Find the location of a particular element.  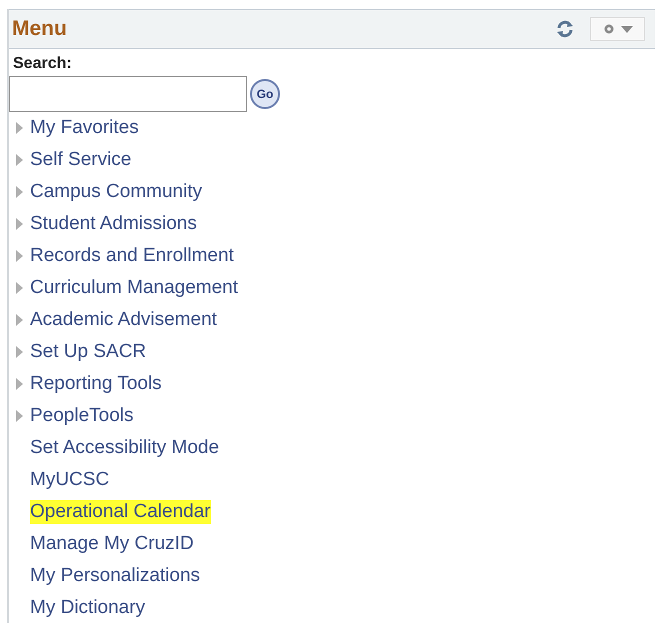

menu-link: Reporting Tools is located at coordinates (96, 384).